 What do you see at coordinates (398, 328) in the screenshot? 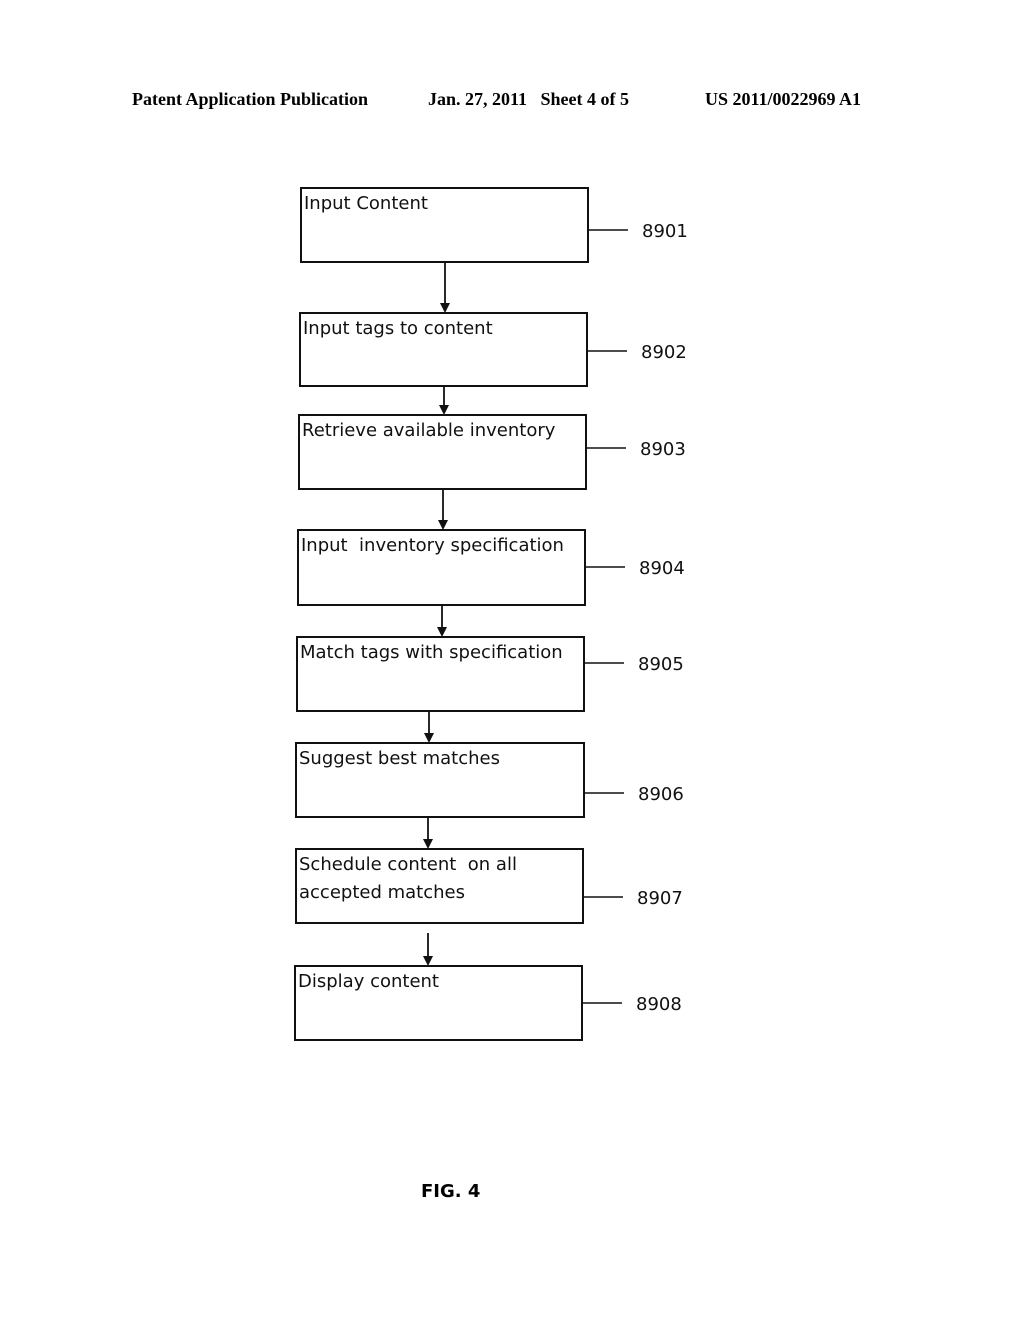
I see `step-label-8902: Input tags to content` at bounding box center [398, 328].